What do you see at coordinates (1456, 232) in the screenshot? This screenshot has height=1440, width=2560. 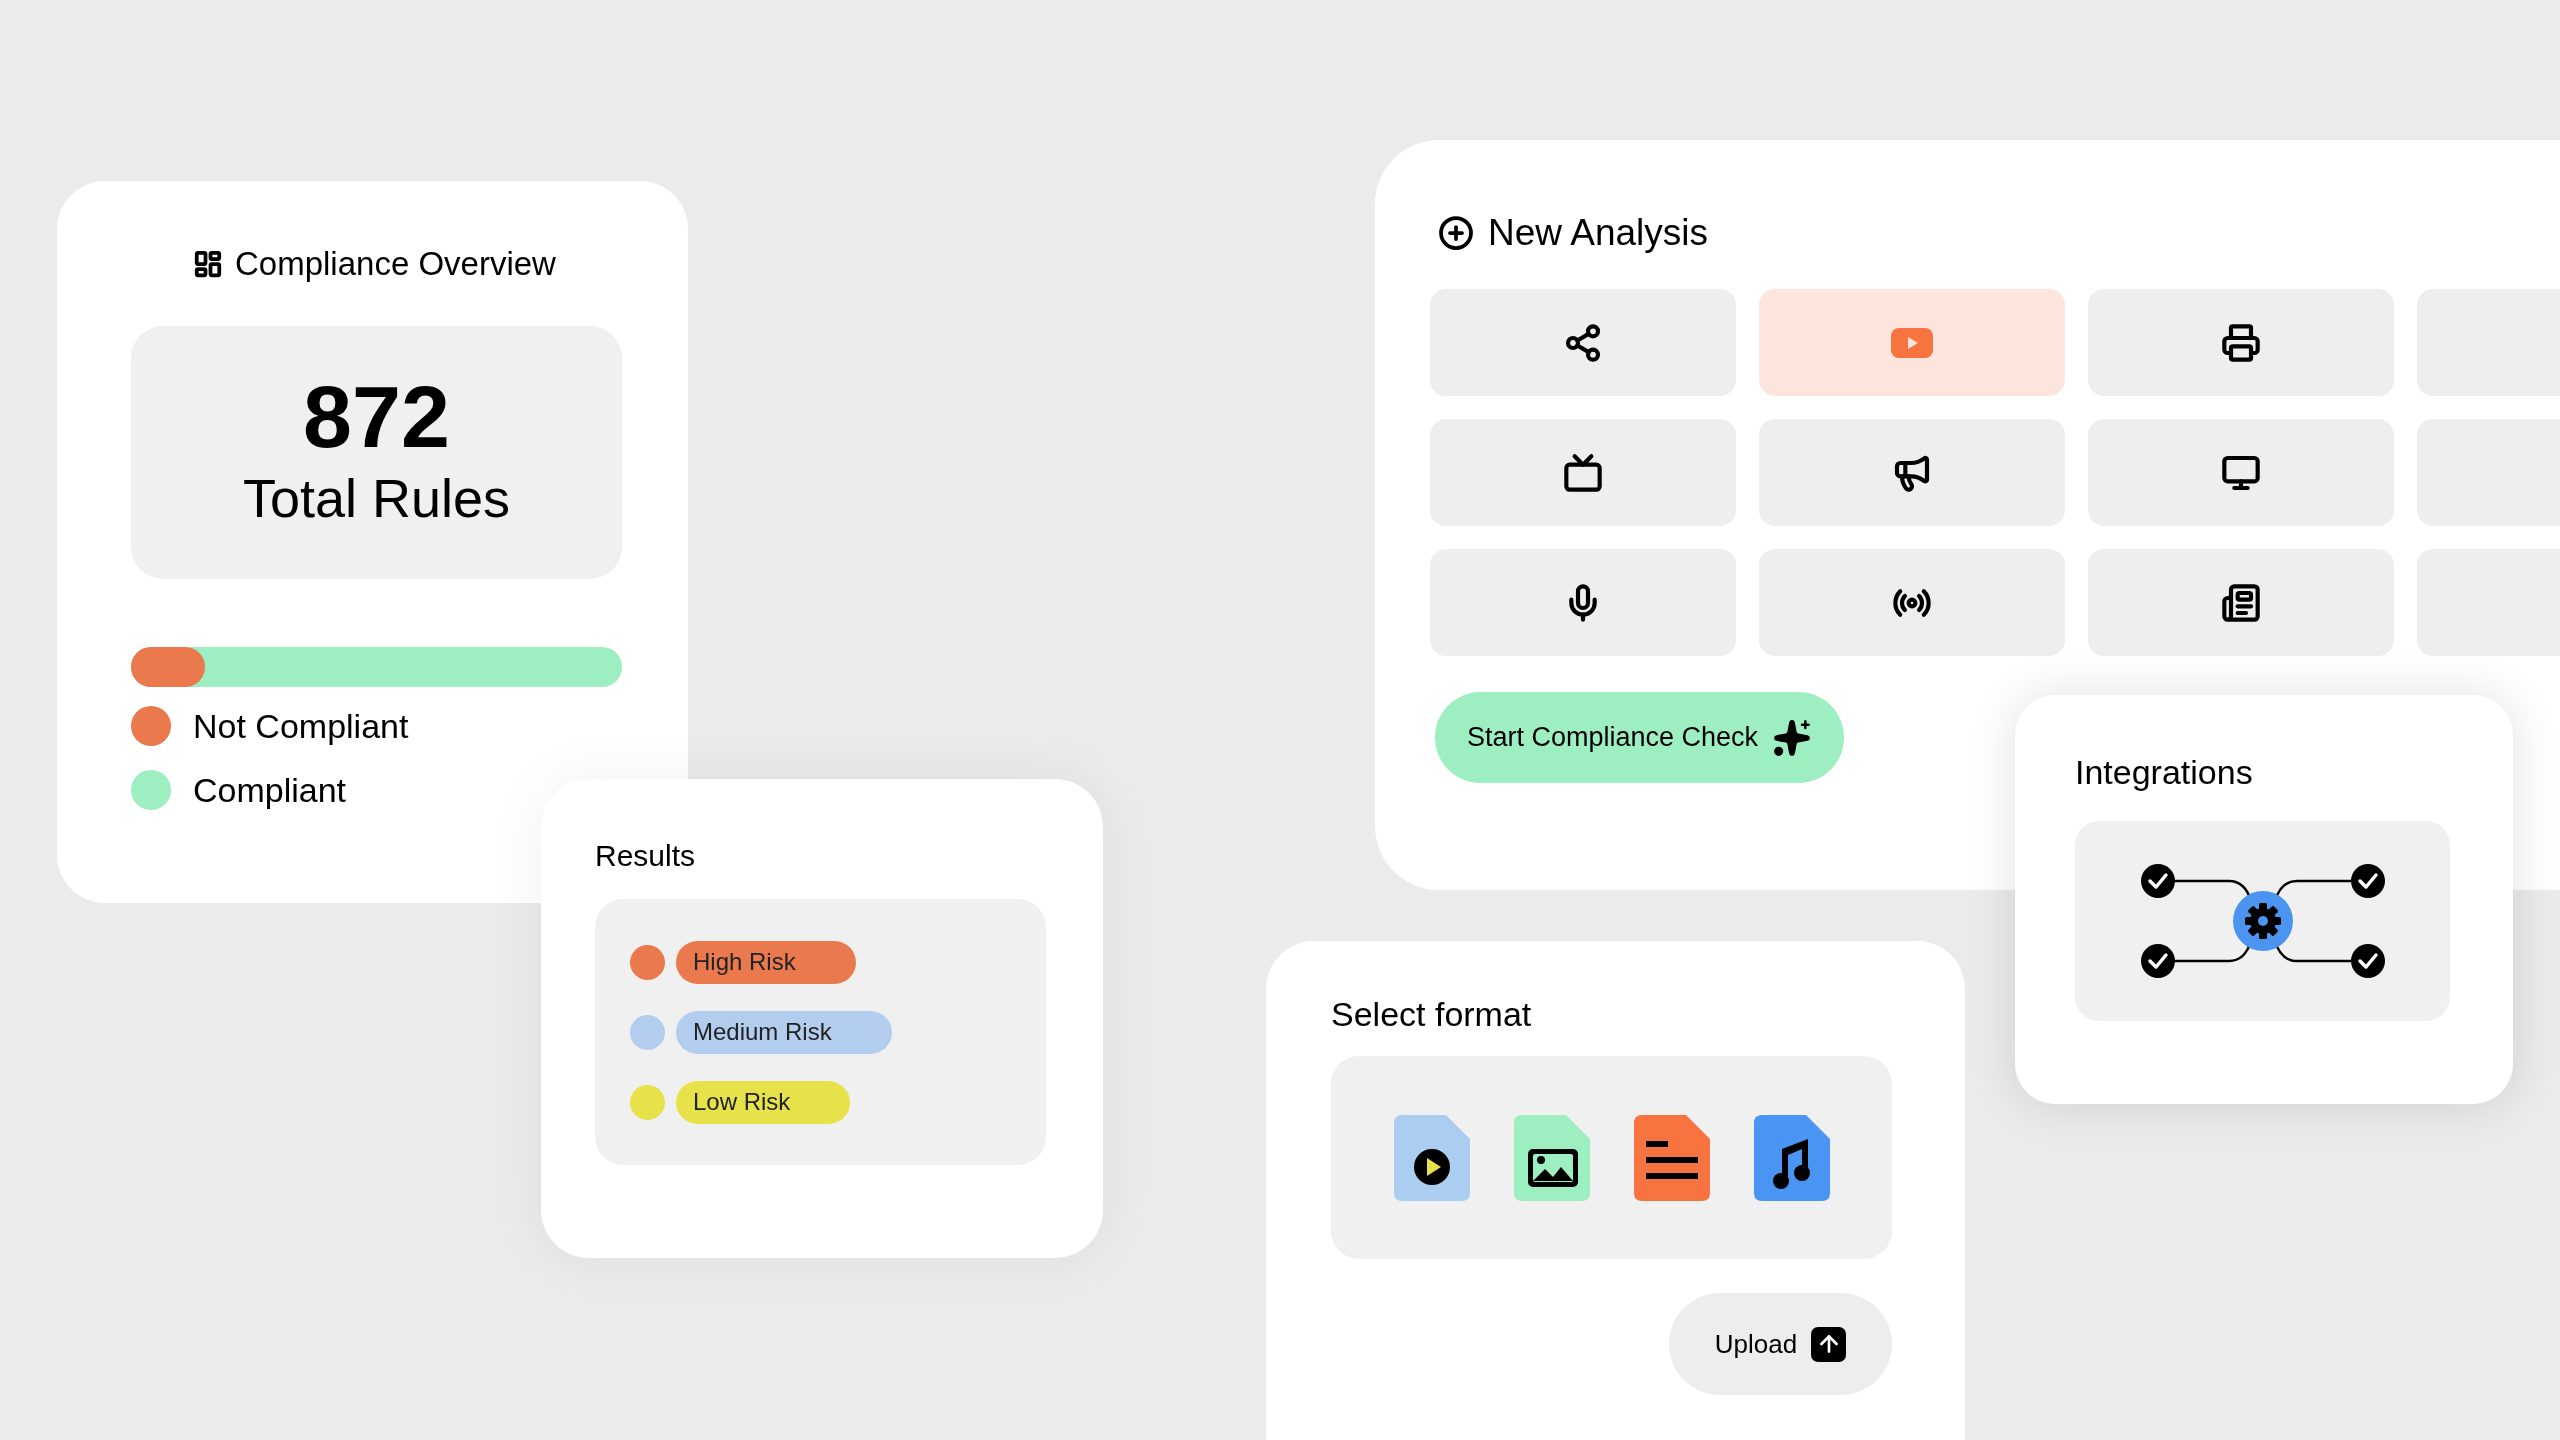 I see `add-circle-icon` at bounding box center [1456, 232].